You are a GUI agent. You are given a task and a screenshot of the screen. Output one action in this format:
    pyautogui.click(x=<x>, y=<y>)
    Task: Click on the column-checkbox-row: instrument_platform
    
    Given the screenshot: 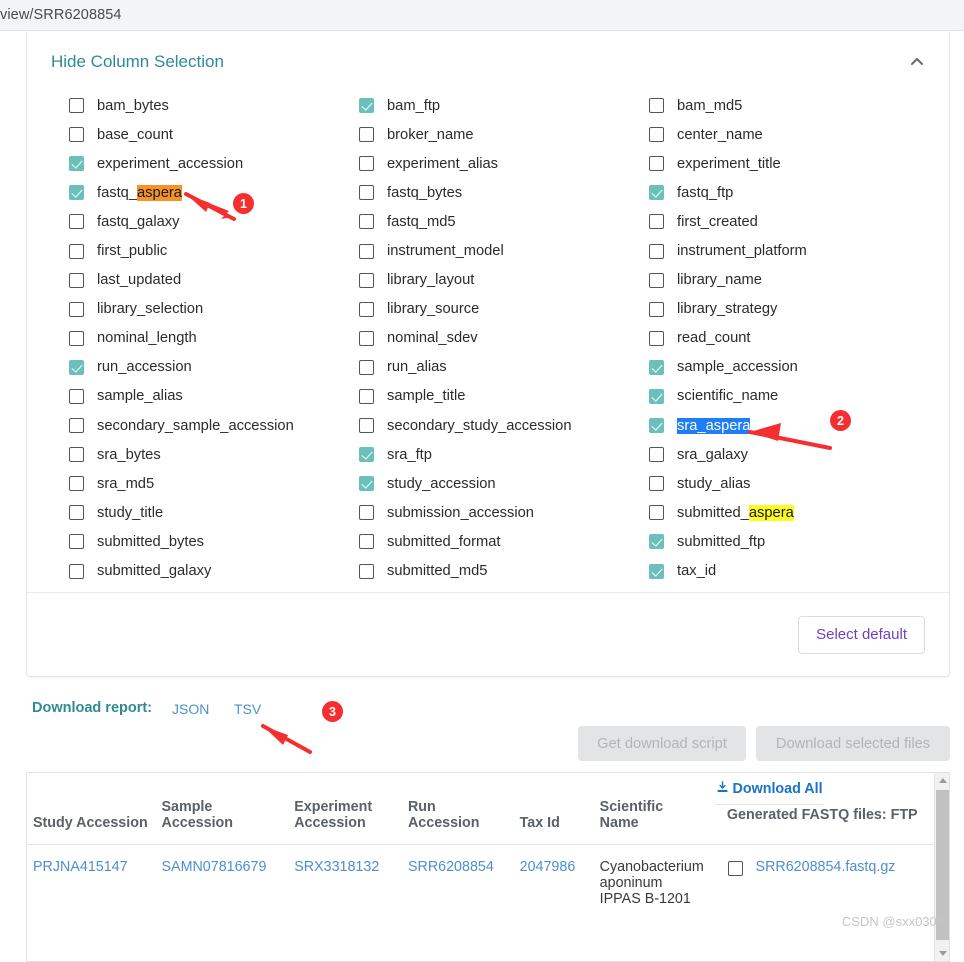 What is the action you would take?
    pyautogui.click(x=799, y=250)
    